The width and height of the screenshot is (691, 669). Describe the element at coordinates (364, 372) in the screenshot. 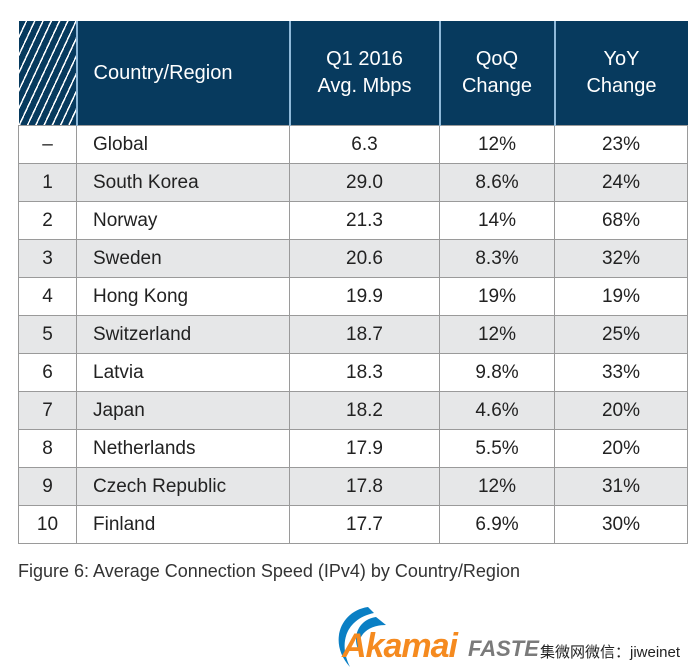

I see `avg-mbps-cell: 18.3` at that location.